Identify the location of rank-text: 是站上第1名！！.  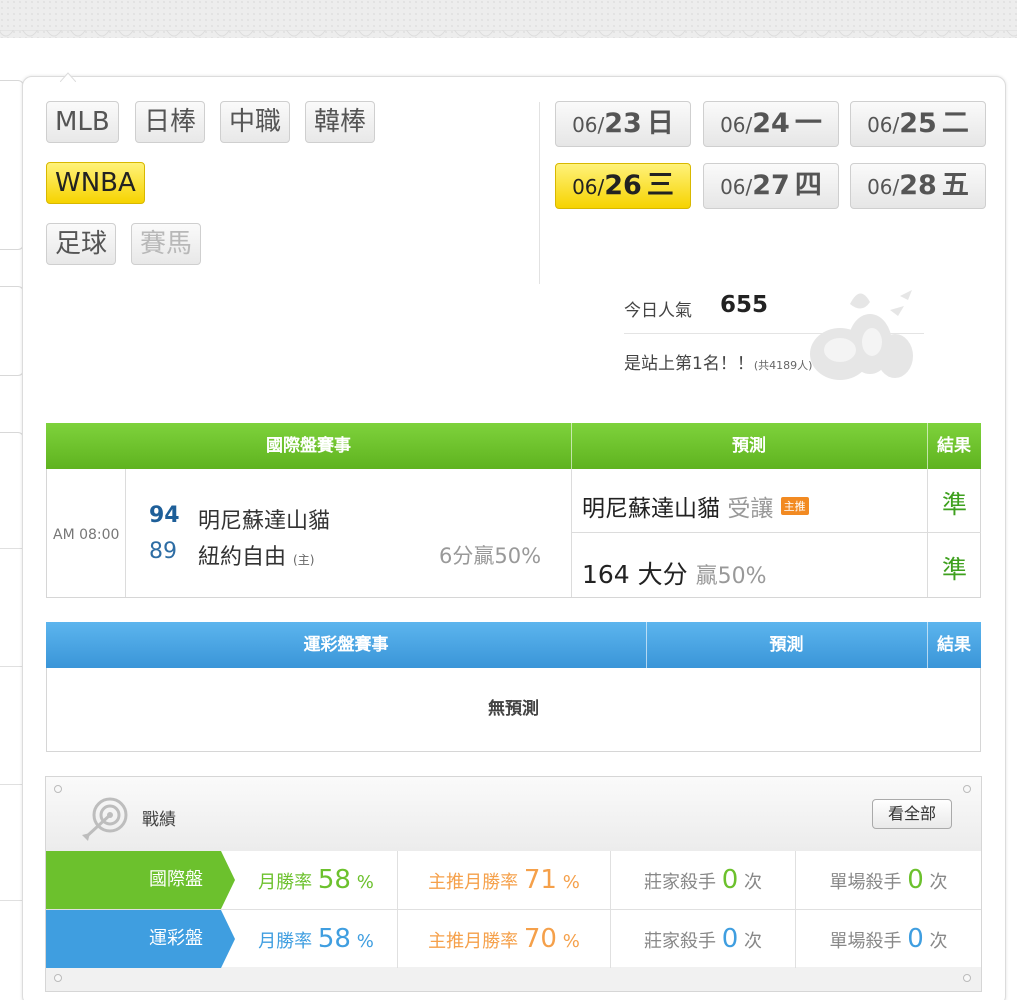
(689, 364).